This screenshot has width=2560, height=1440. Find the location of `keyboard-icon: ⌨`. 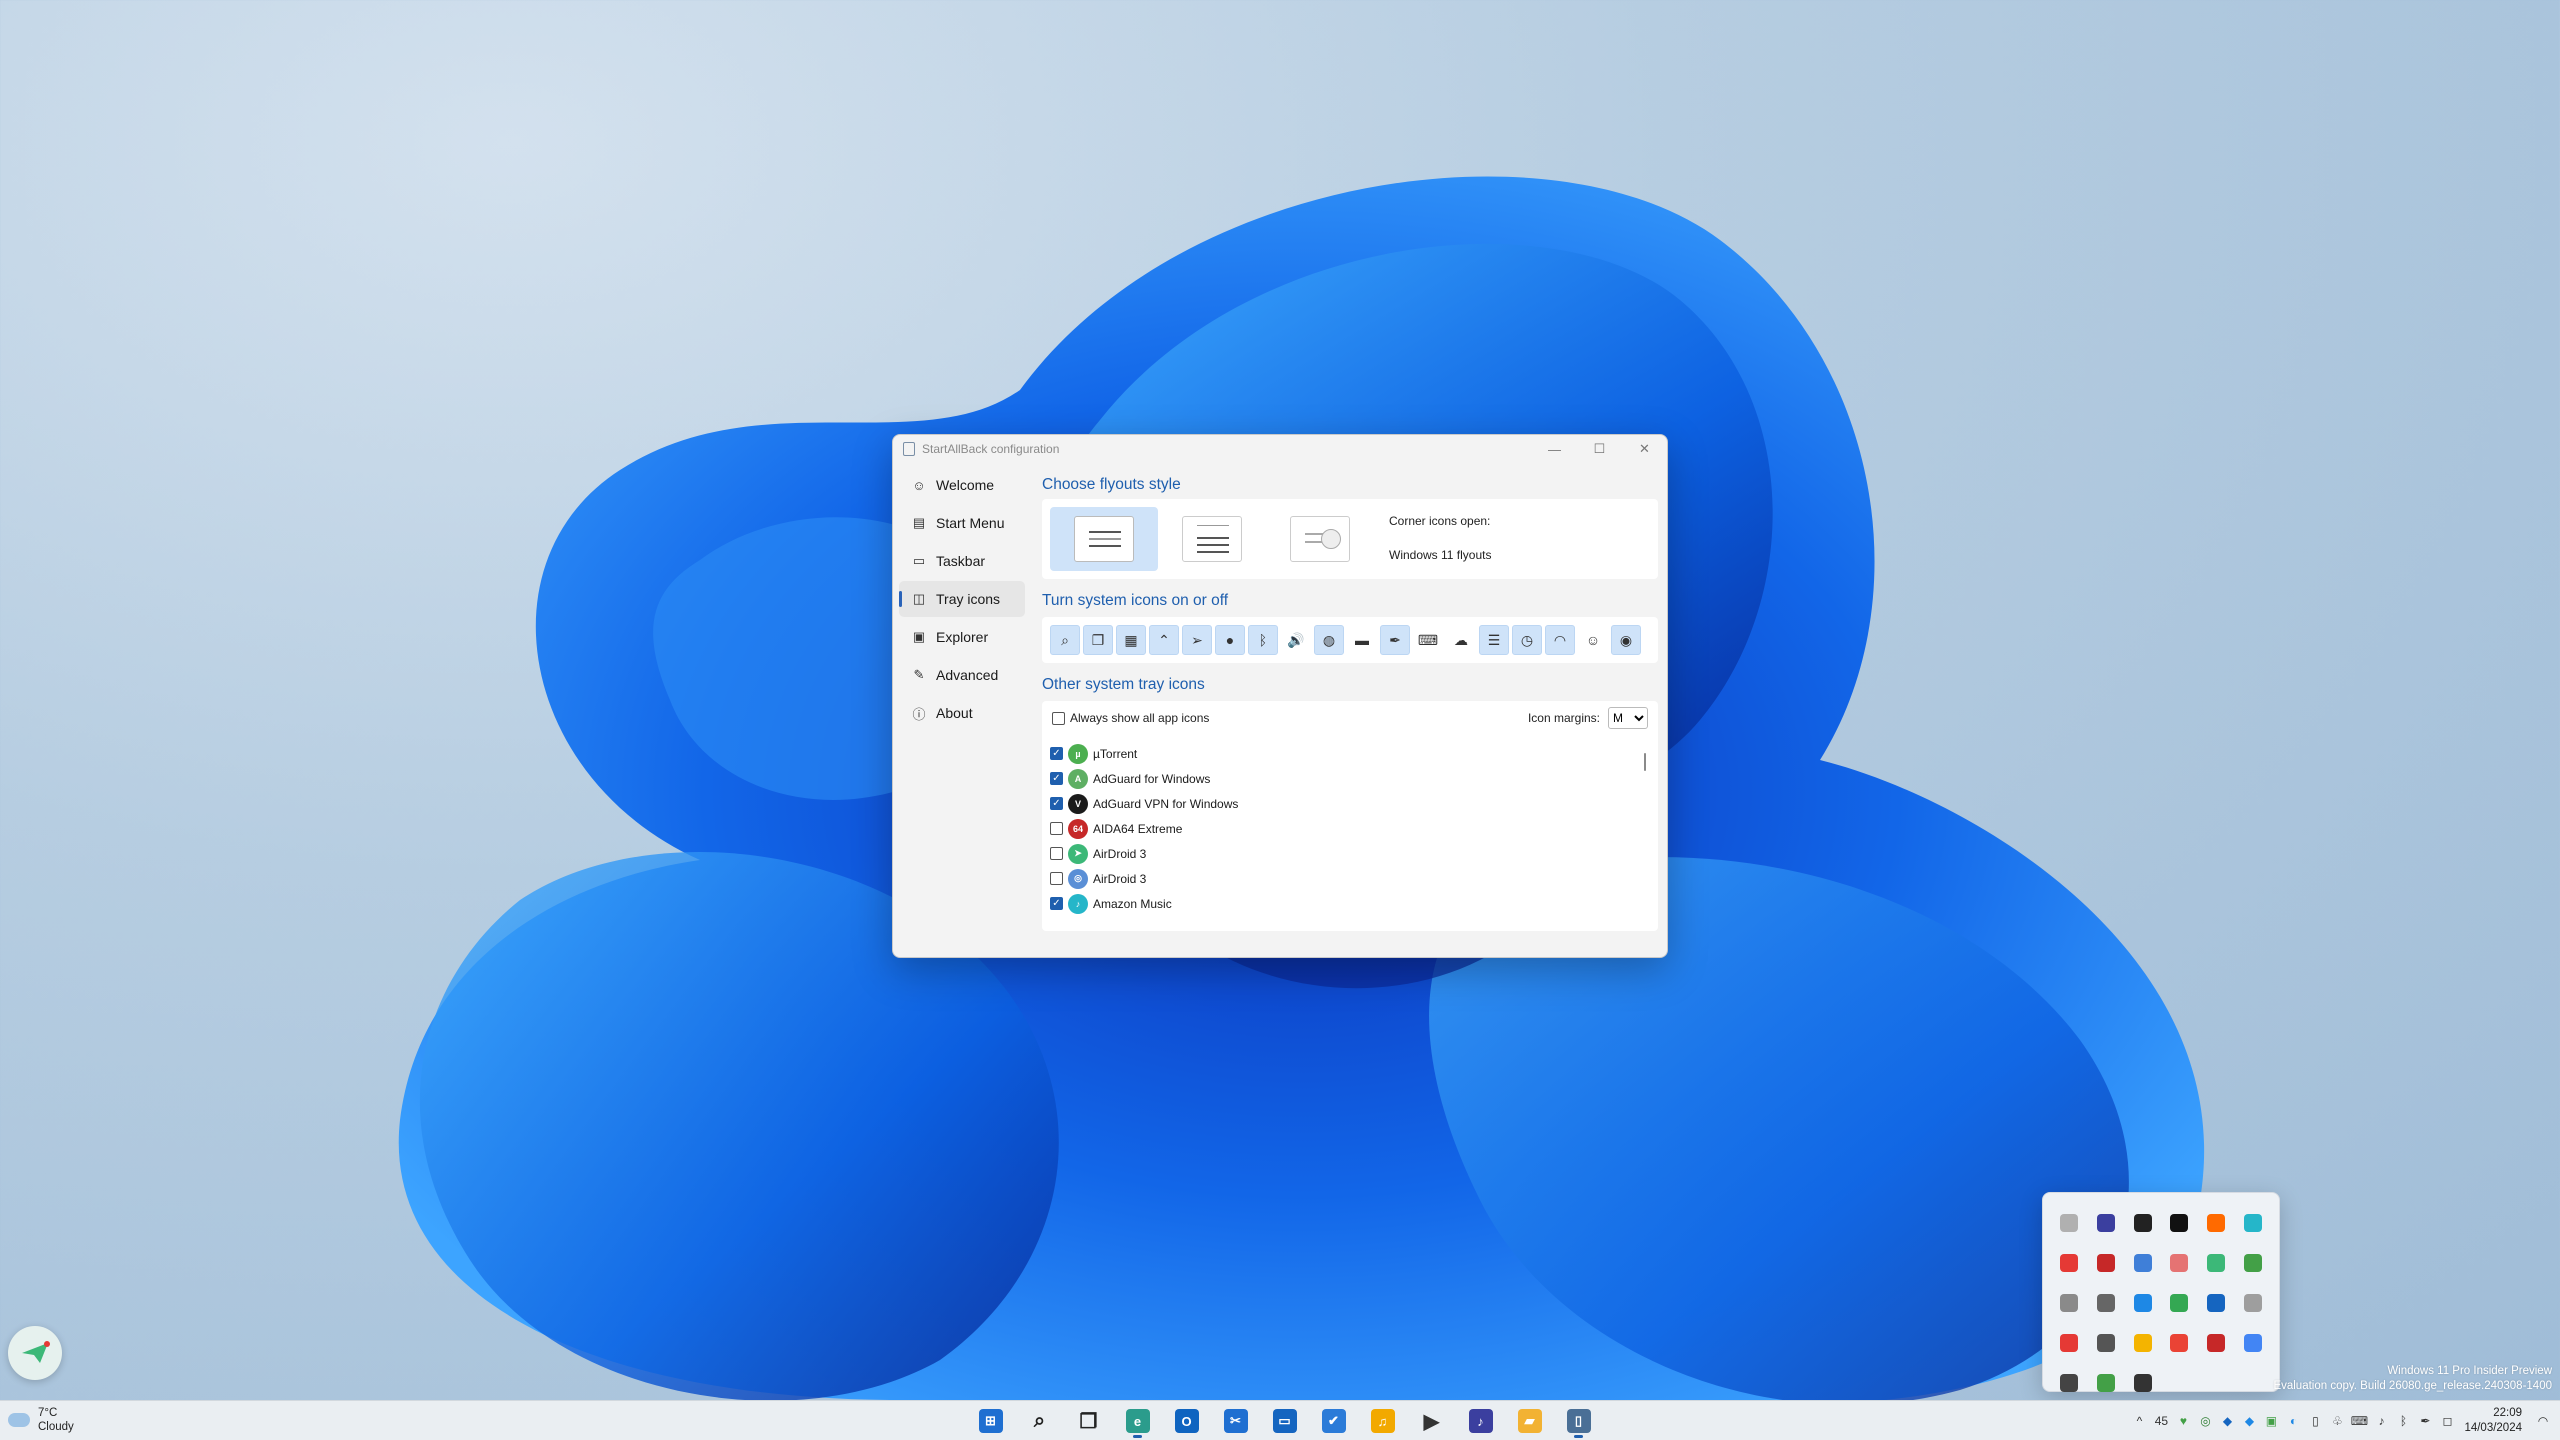

keyboard-icon: ⌨ is located at coordinates (1428, 640).